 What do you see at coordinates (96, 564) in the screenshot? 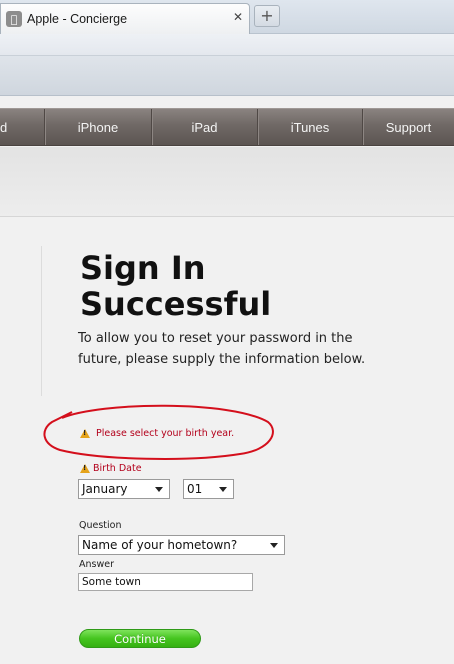
I see `answer-label: Answer` at bounding box center [96, 564].